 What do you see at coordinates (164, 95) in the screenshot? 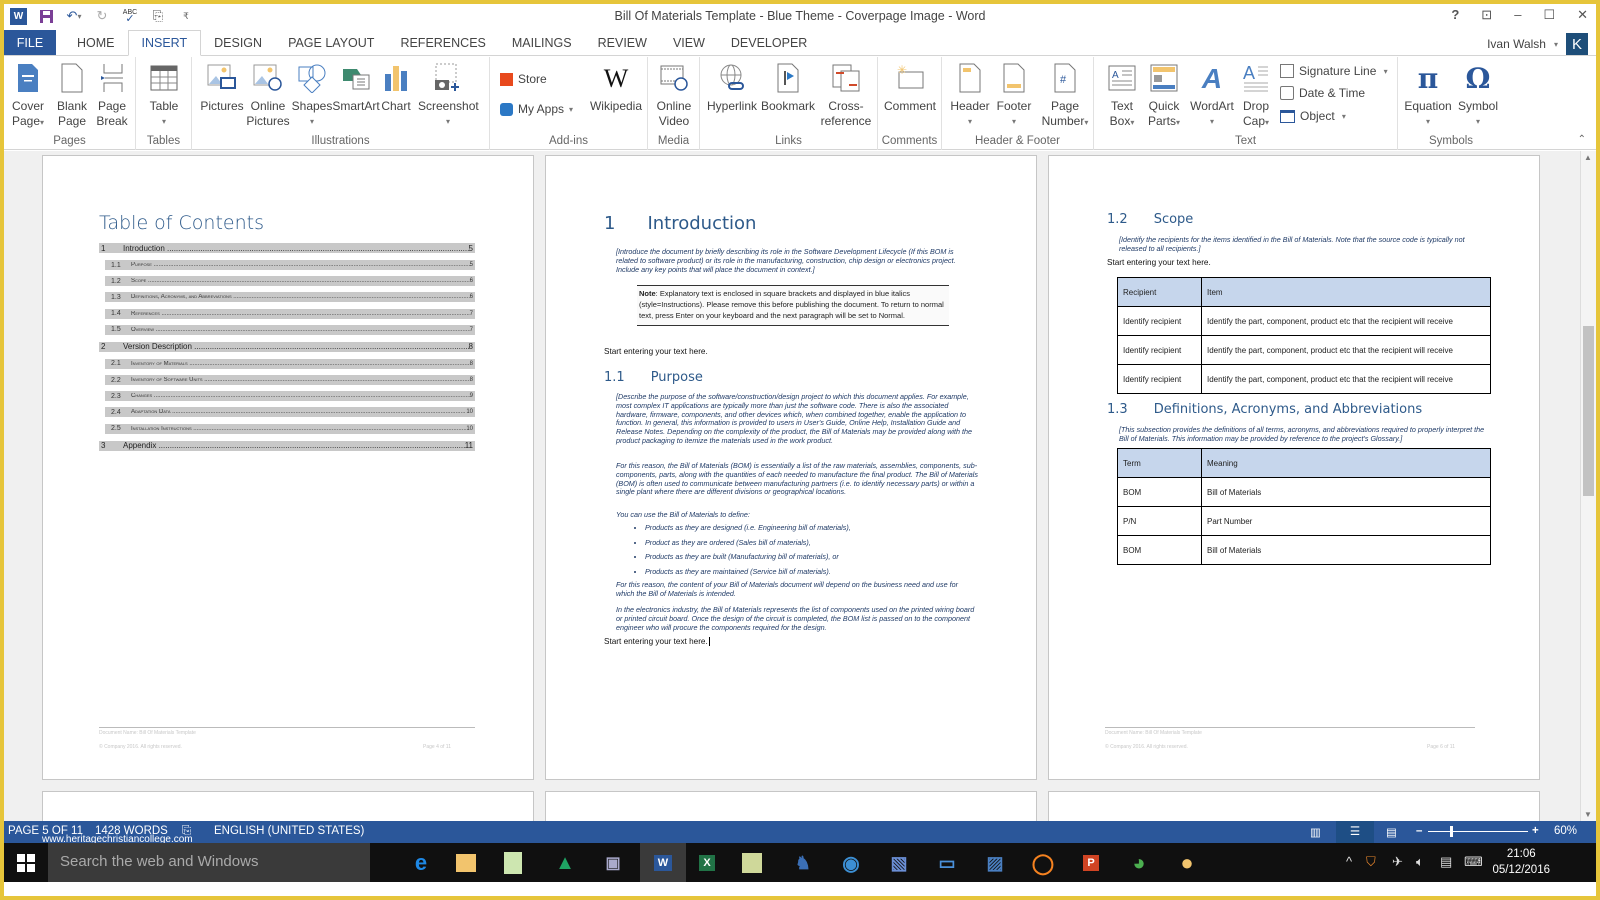
I see `table-button: Table ▾` at bounding box center [164, 95].